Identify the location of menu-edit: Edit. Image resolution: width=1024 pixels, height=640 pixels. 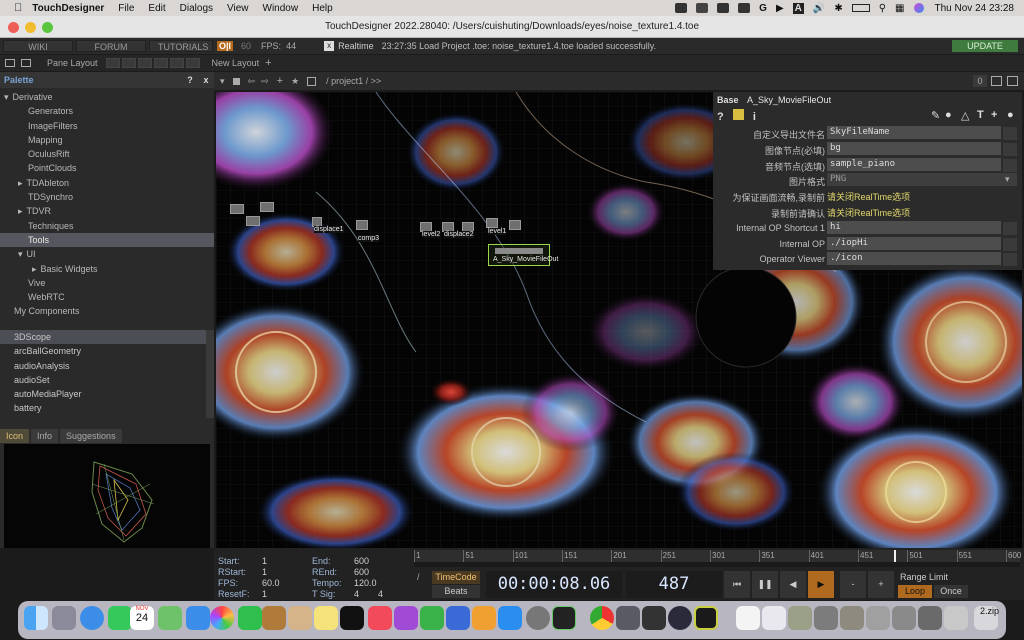
(156, 8).